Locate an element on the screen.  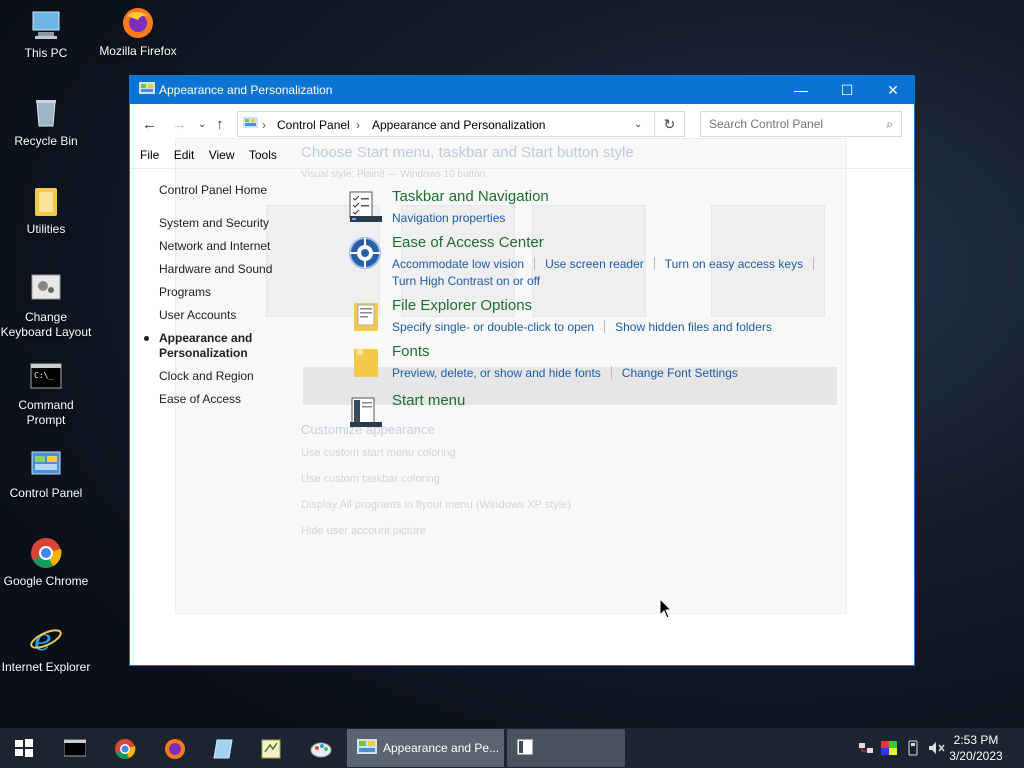
taskbar-firefox is located at coordinates (174, 748).